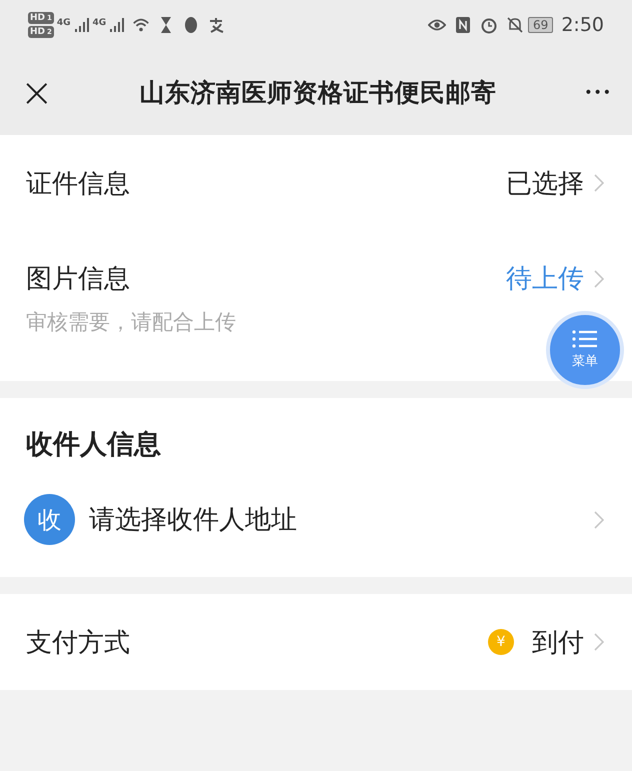 This screenshot has width=632, height=771. What do you see at coordinates (36, 92) in the screenshot?
I see `close-button: ×` at bounding box center [36, 92].